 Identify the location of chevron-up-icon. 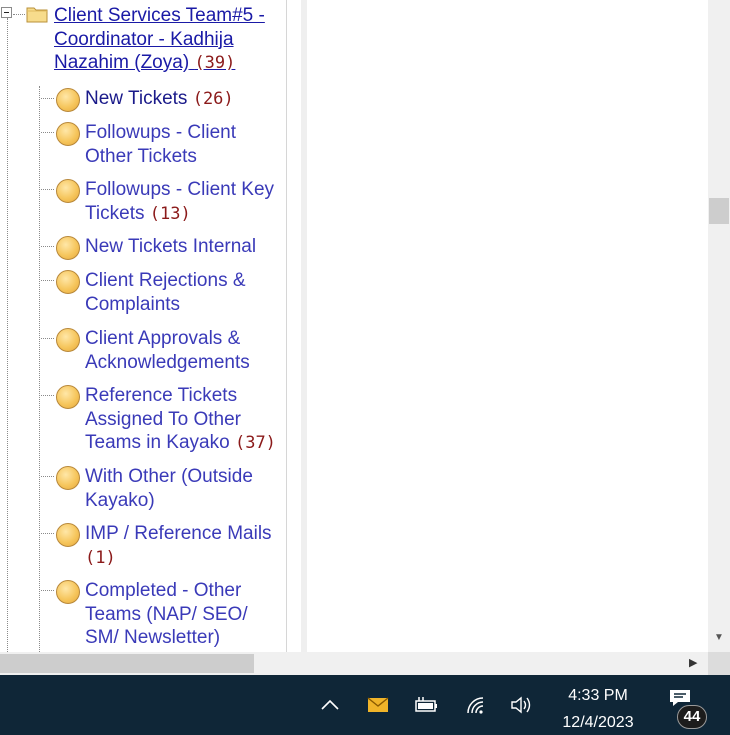
(330, 705).